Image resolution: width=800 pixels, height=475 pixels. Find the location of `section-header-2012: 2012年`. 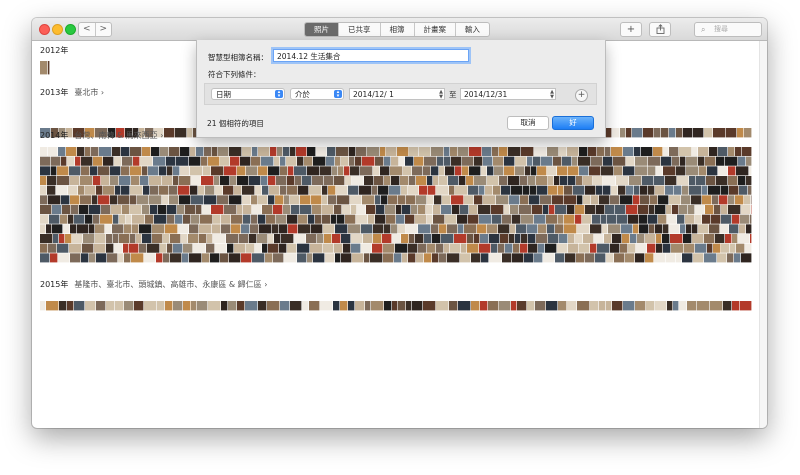

section-header-2012: 2012年 is located at coordinates (54, 50).